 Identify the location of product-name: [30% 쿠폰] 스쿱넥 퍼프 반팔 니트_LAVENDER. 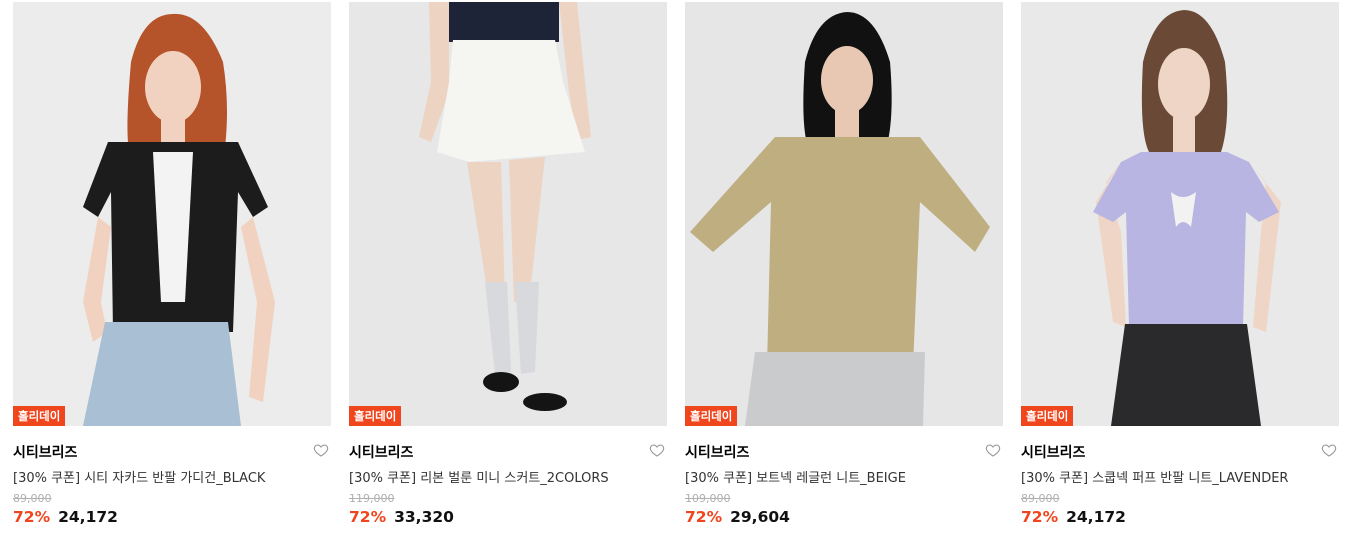
(1154, 476).